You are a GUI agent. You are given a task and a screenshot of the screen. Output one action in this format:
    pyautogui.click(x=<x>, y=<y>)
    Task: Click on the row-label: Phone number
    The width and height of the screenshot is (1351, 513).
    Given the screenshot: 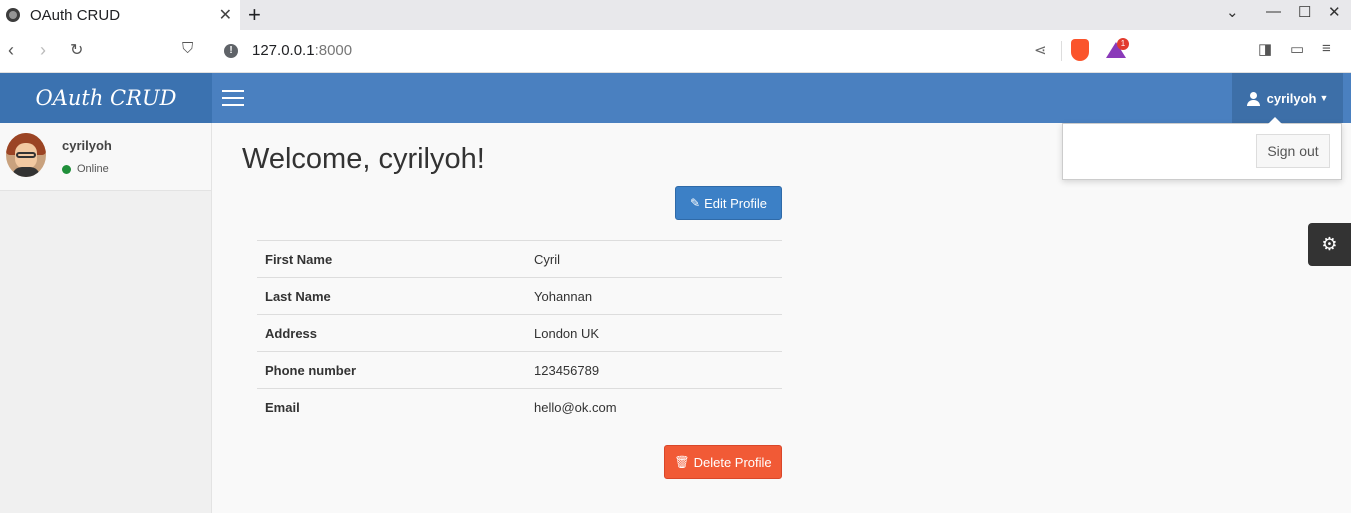 What is the action you would take?
    pyautogui.click(x=311, y=370)
    